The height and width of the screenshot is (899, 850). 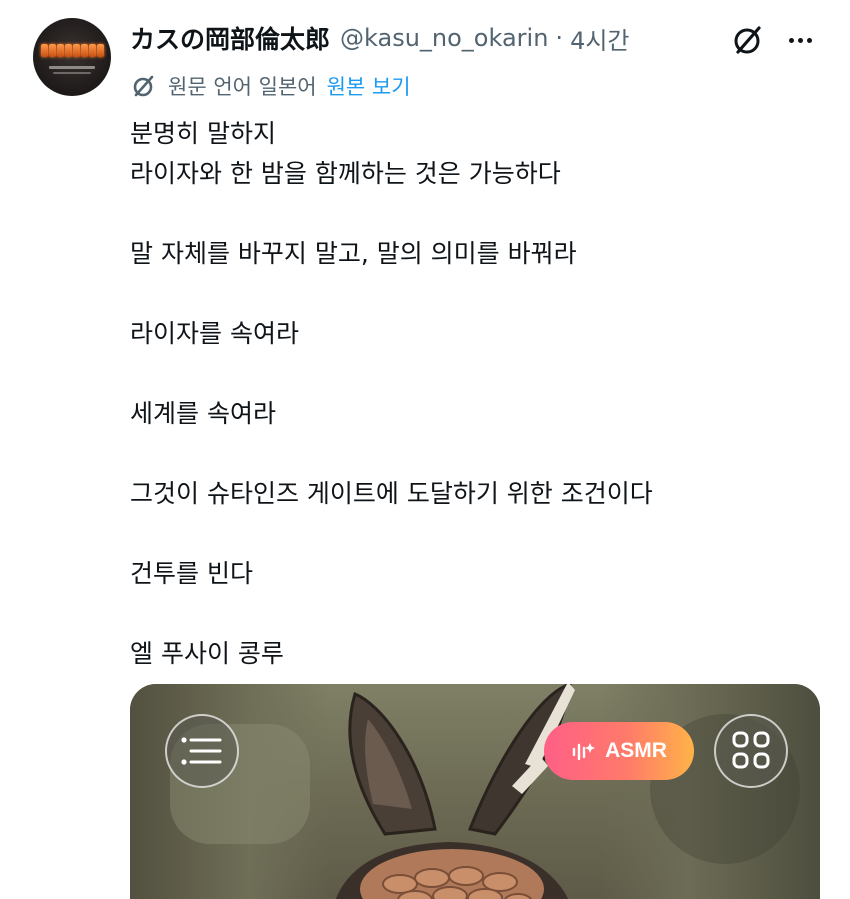 I want to click on post-text-line: 말 자체를 바꾸지 말고, 말의 의미를 바꿔라, so click(x=353, y=253).